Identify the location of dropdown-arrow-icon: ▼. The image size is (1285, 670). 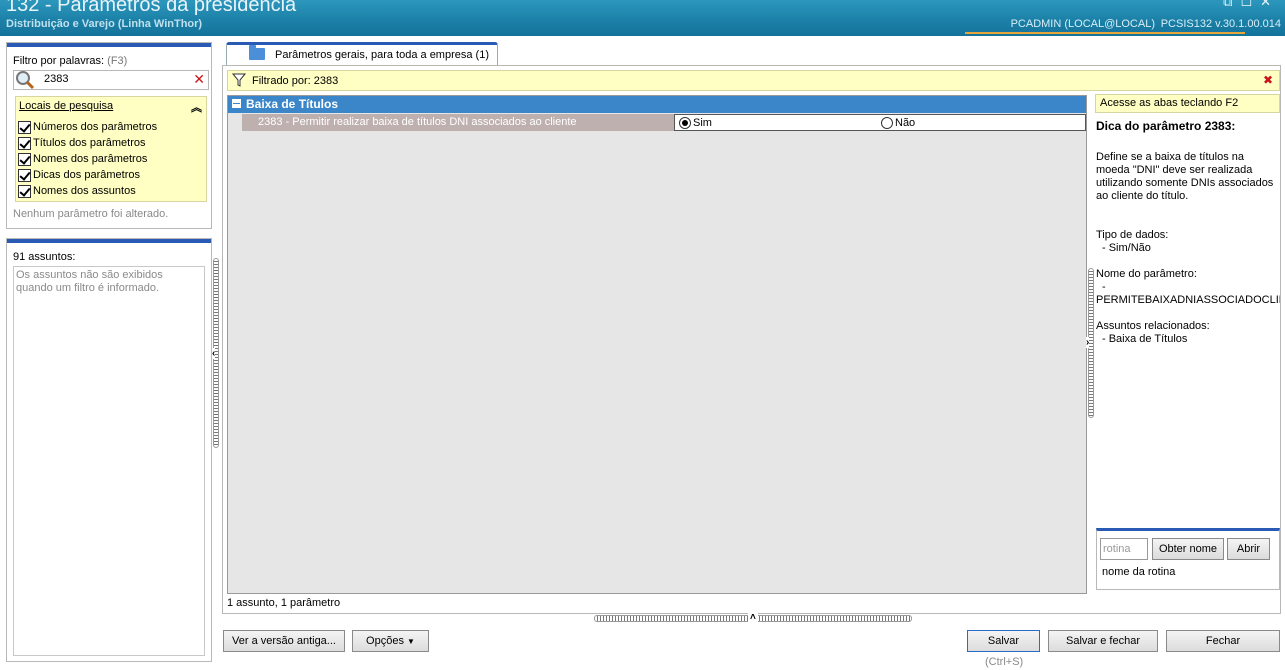
(411, 641).